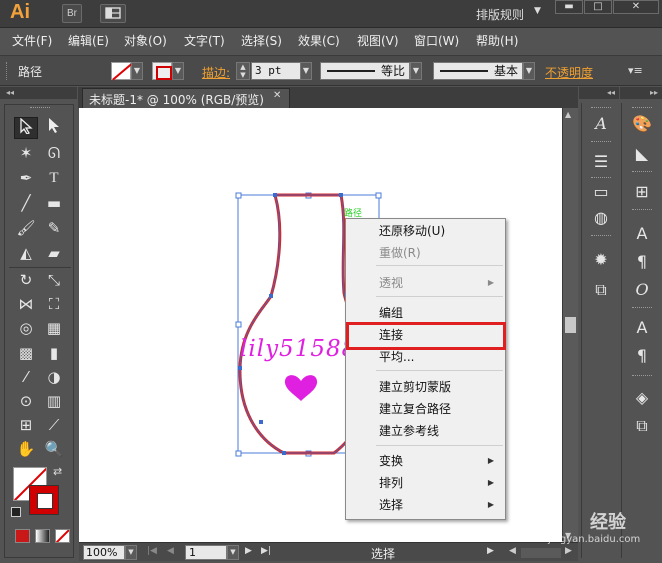  Describe the element at coordinates (277, 95) in the screenshot. I see `close-tab-icon: ✕` at that location.